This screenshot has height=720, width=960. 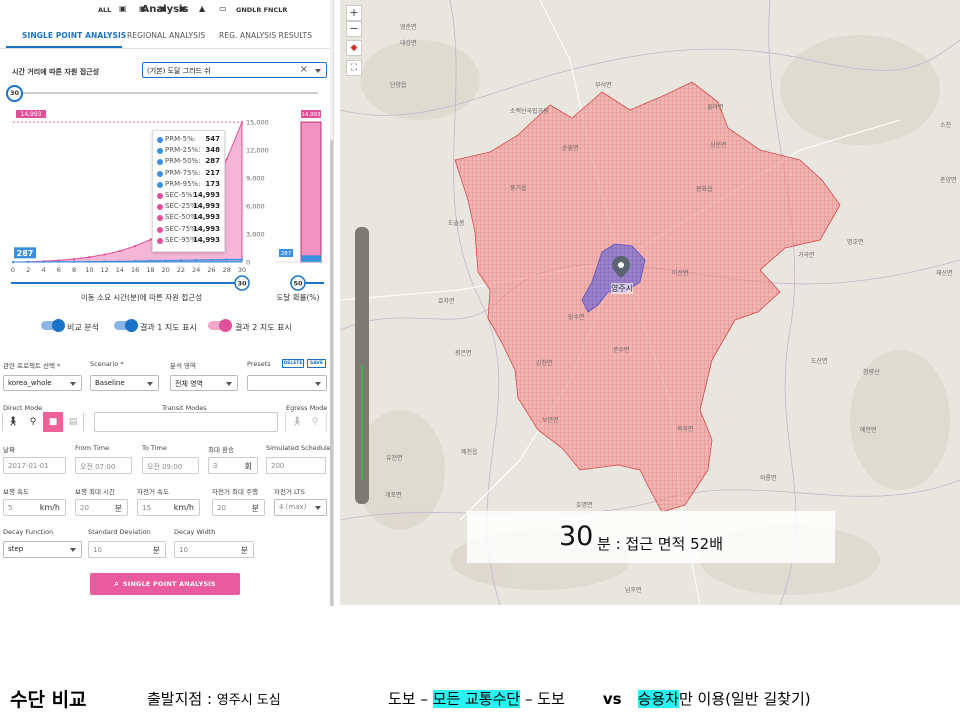 I want to click on bikeshare-icon: ▤, so click(x=73, y=422).